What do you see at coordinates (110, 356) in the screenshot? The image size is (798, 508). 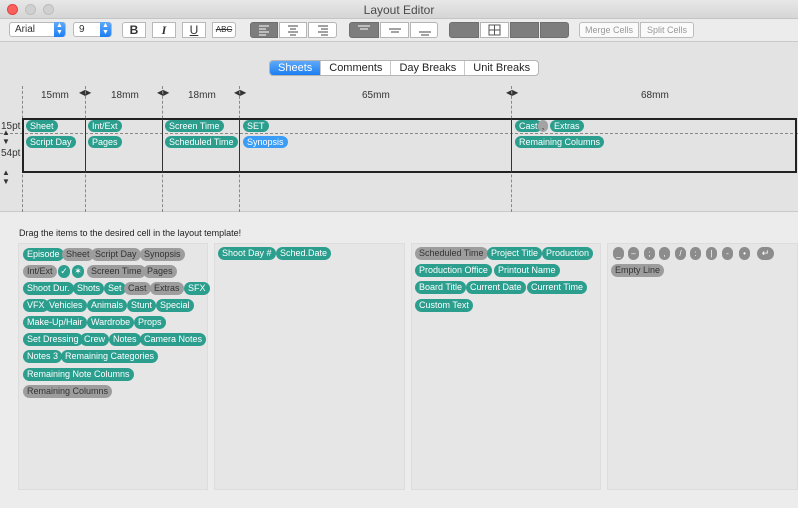 I see `palette-item: Remaining Categories` at bounding box center [110, 356].